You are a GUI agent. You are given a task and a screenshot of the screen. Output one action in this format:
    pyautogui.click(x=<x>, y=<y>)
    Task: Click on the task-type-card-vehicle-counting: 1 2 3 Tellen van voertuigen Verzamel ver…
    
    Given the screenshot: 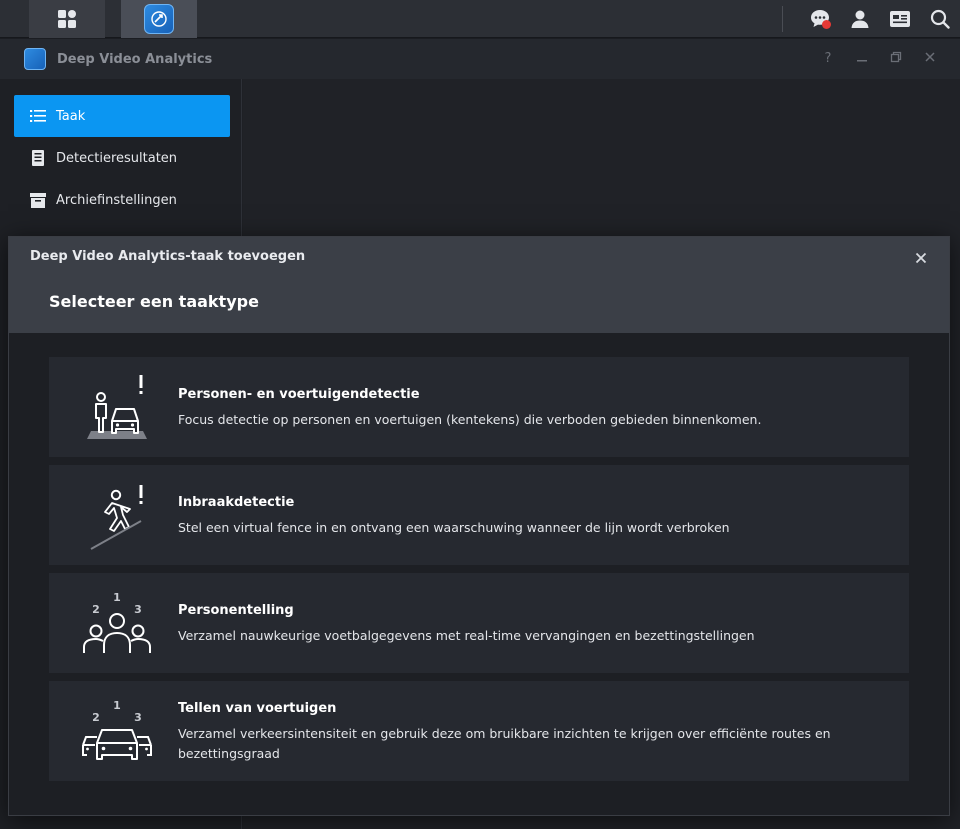 What is the action you would take?
    pyautogui.click(x=479, y=731)
    